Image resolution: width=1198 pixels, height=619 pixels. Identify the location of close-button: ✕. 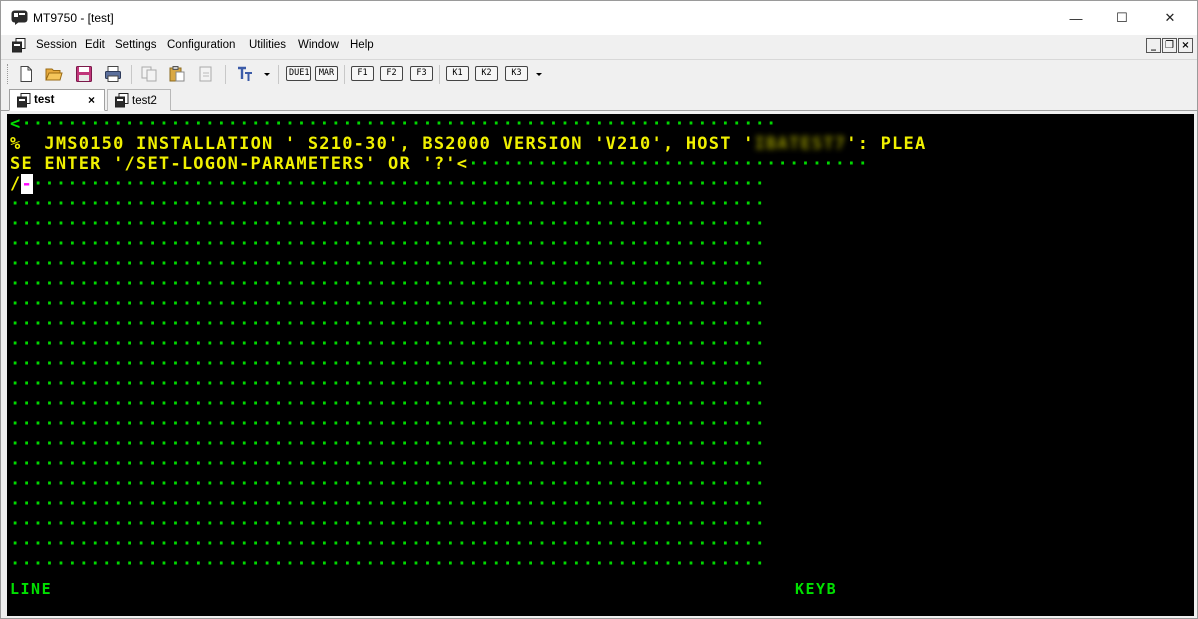
(1170, 18).